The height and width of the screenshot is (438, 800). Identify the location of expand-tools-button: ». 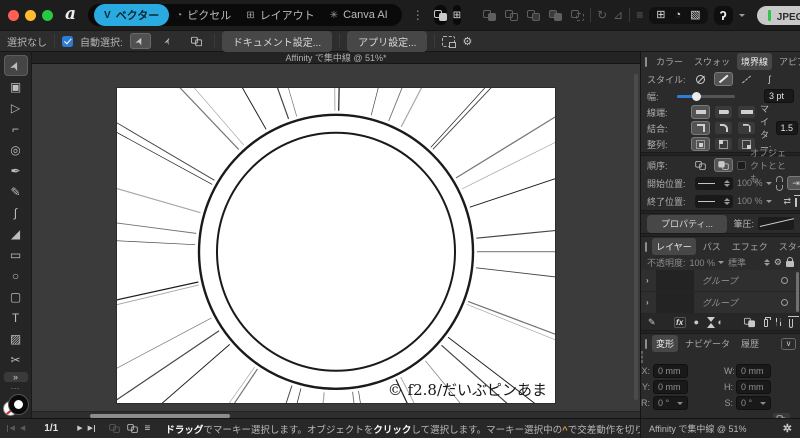
(15, 377).